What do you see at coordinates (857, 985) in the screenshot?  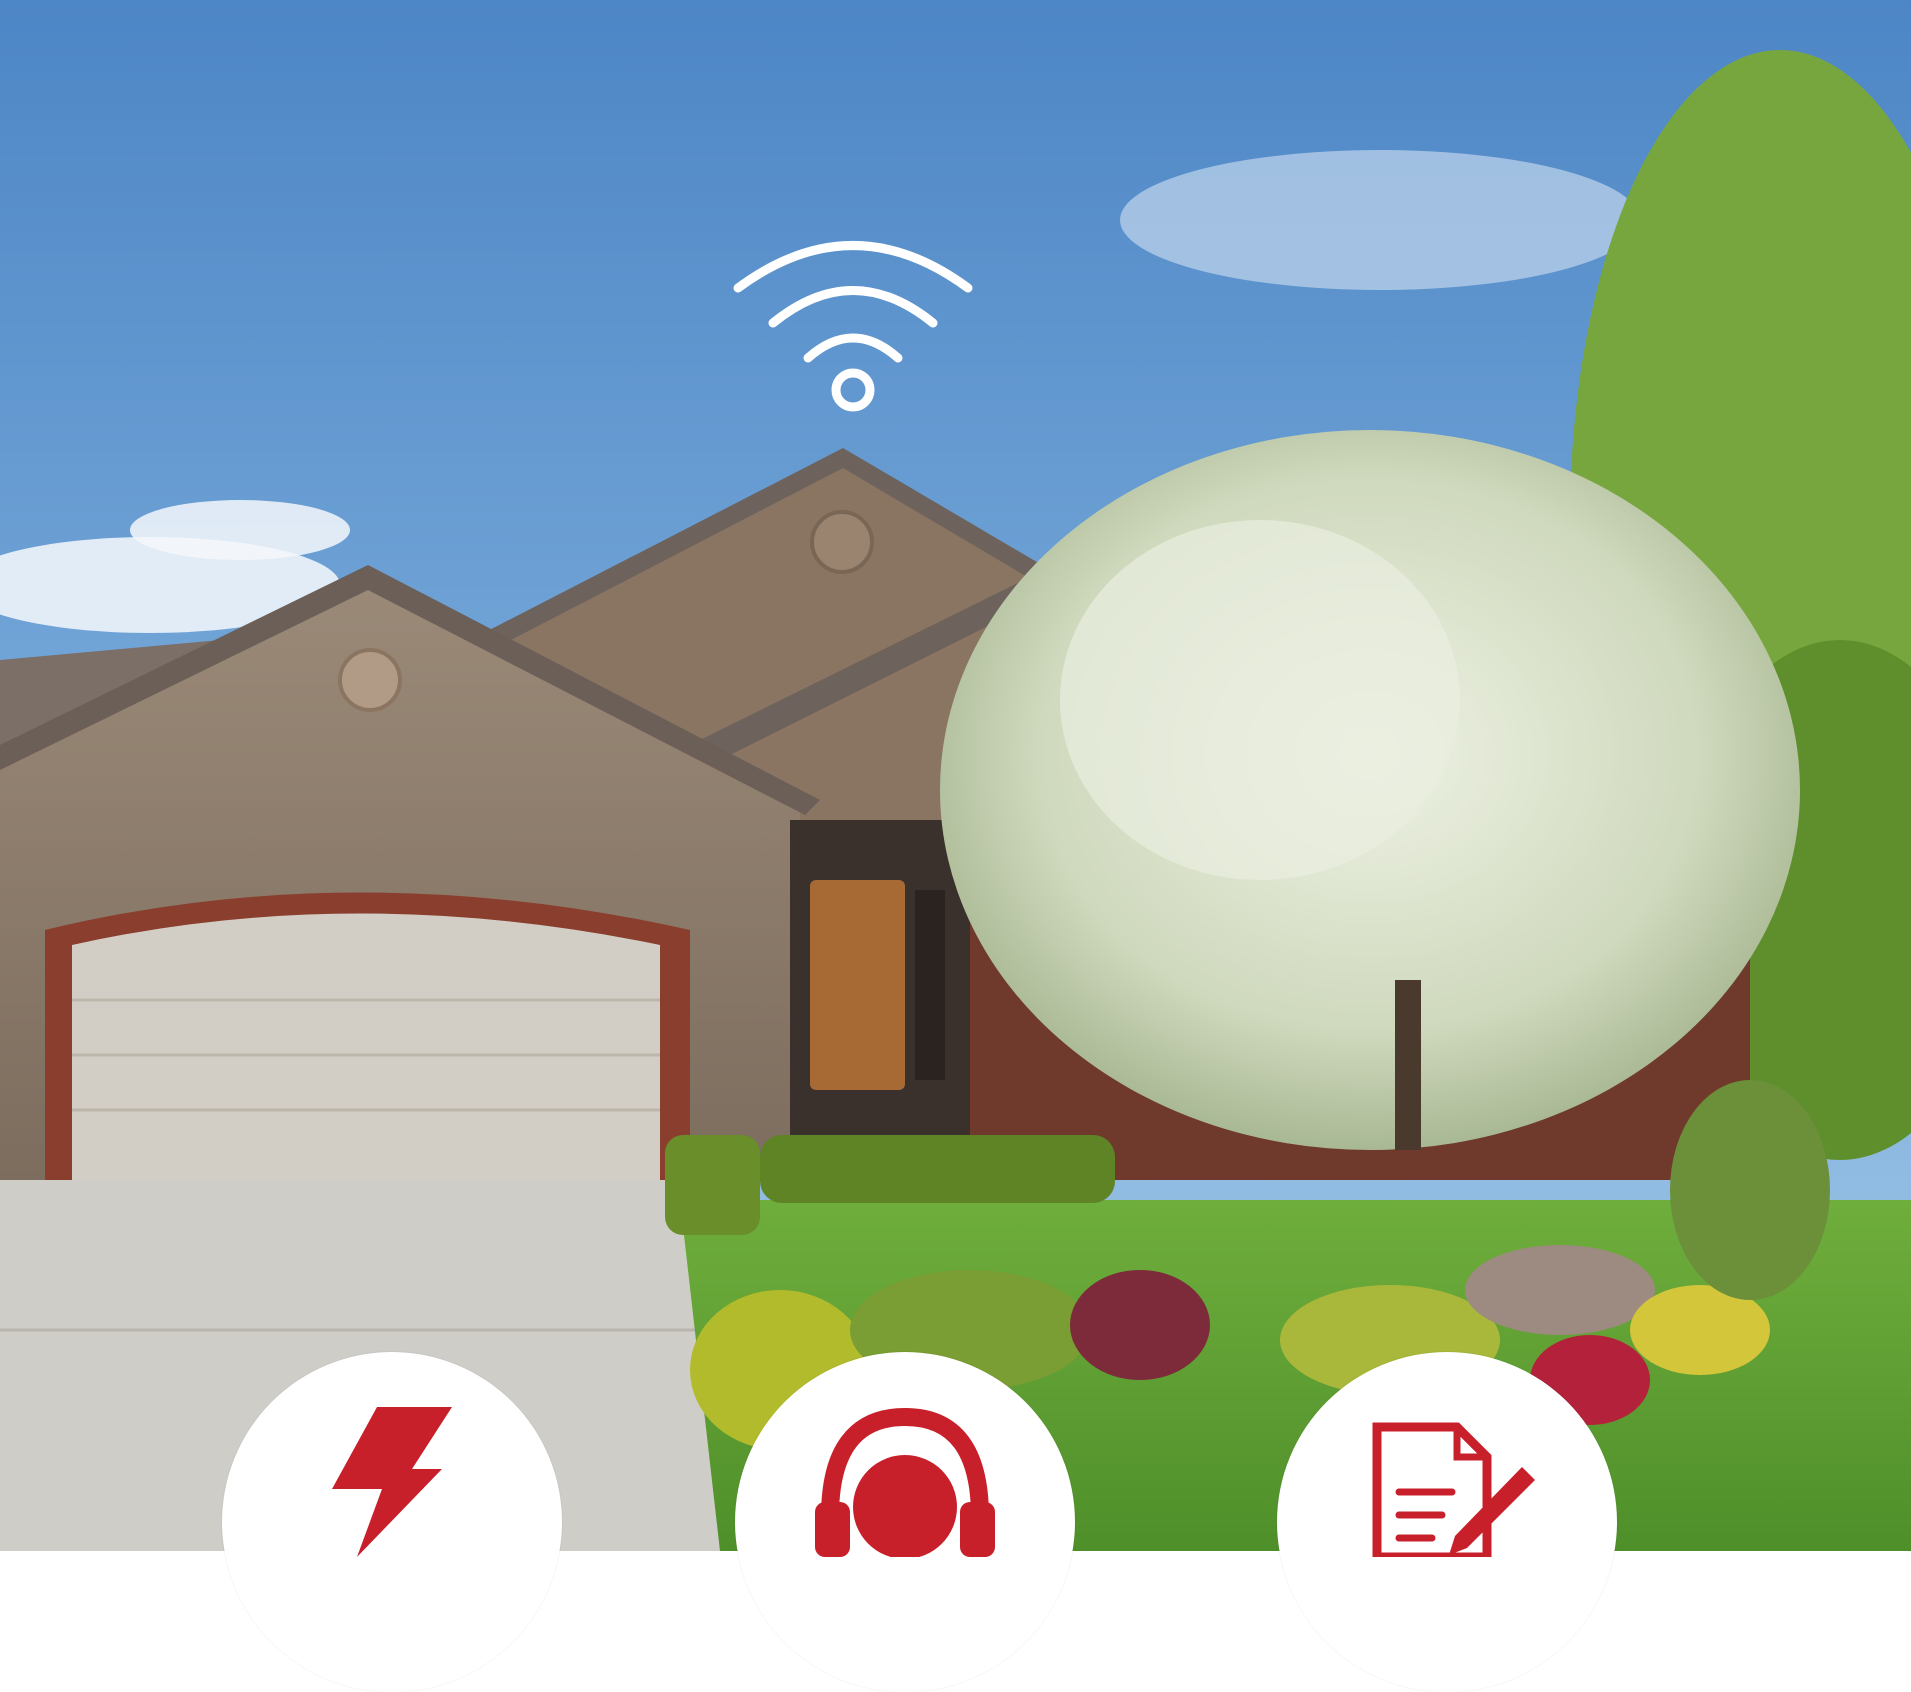 I see `front-door` at bounding box center [857, 985].